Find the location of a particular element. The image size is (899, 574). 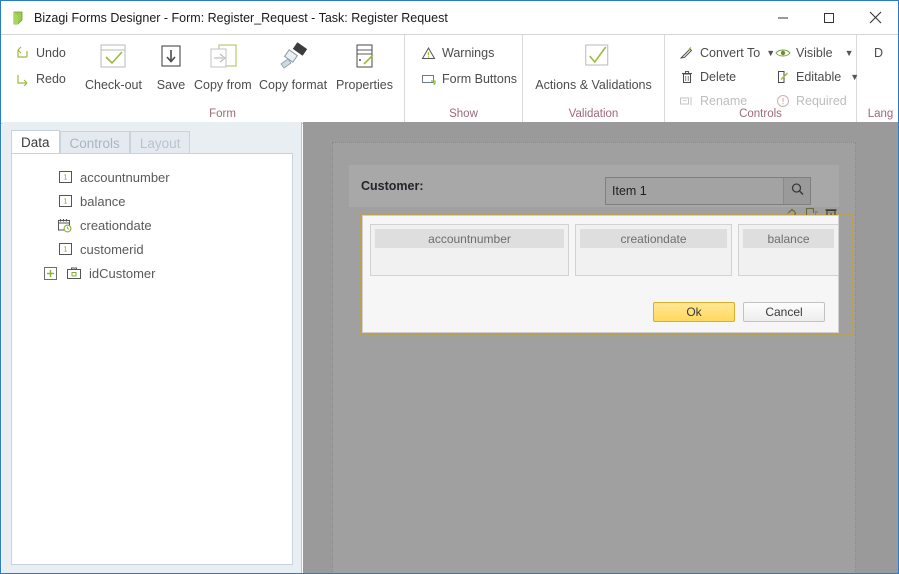

tree-item-customerid: 1 customerid is located at coordinates (152, 249).